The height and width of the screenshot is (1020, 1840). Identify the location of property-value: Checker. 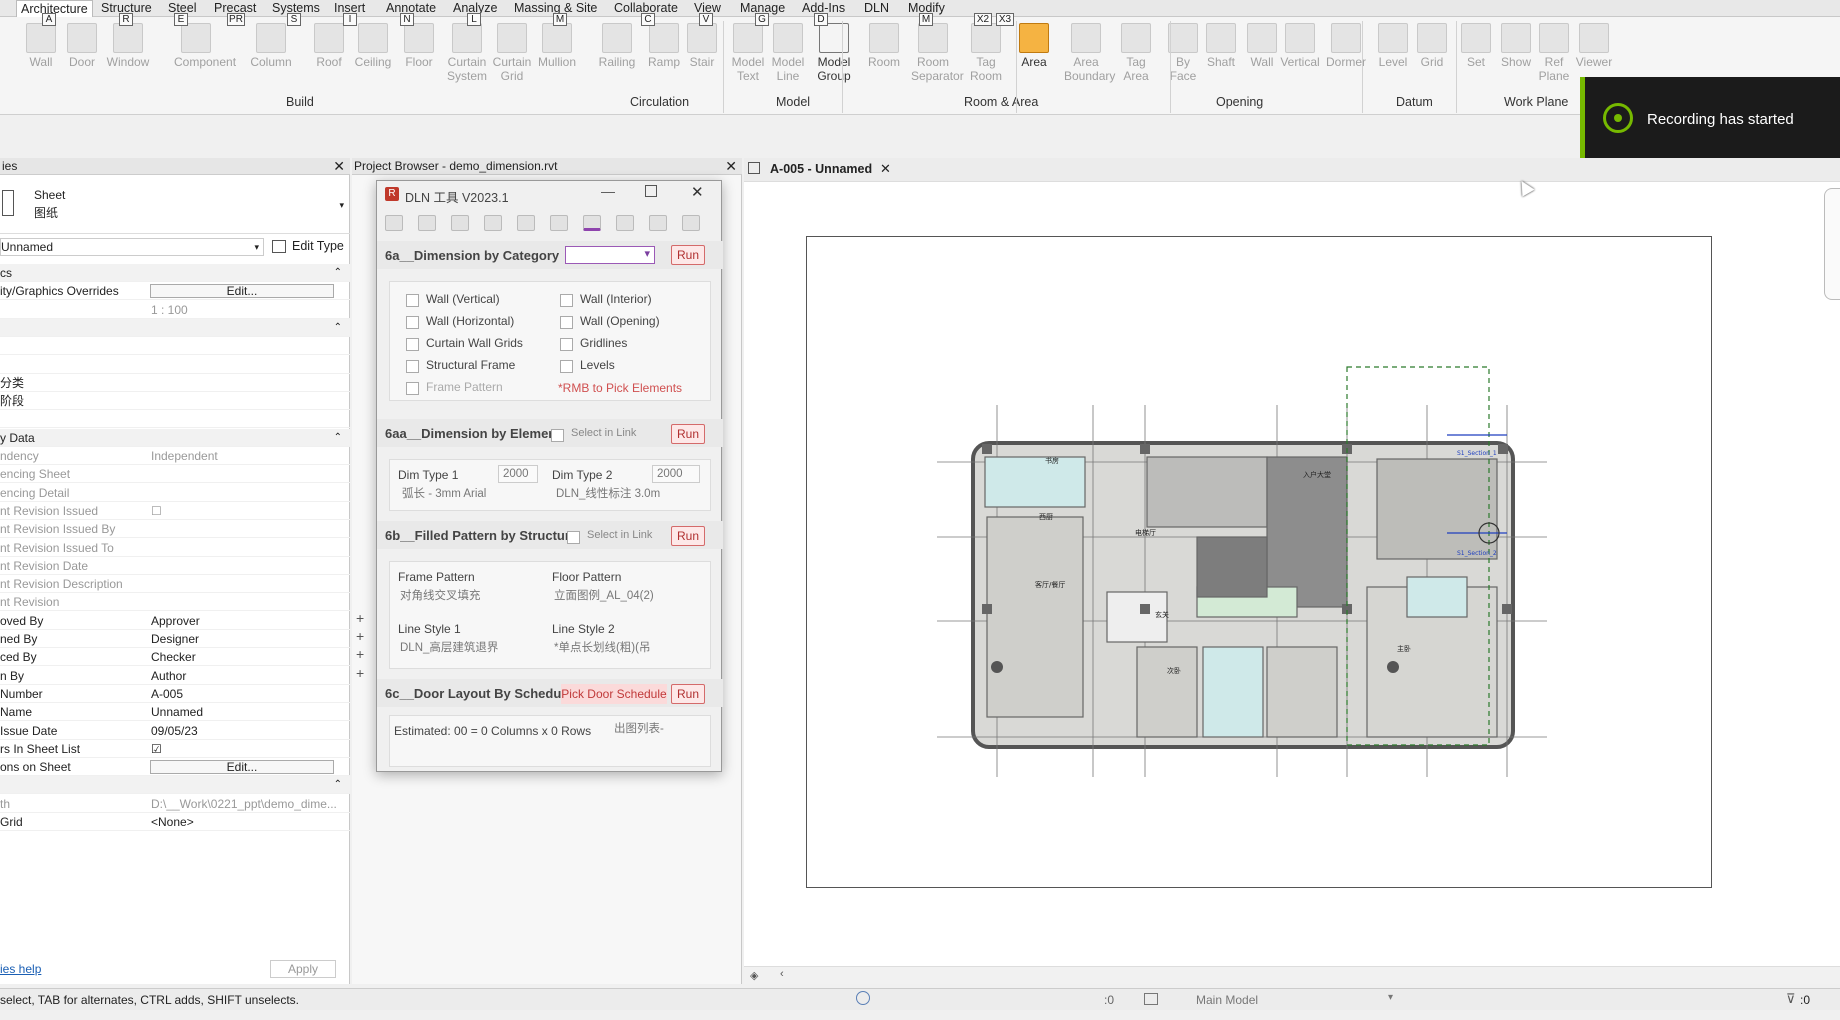
(246, 657).